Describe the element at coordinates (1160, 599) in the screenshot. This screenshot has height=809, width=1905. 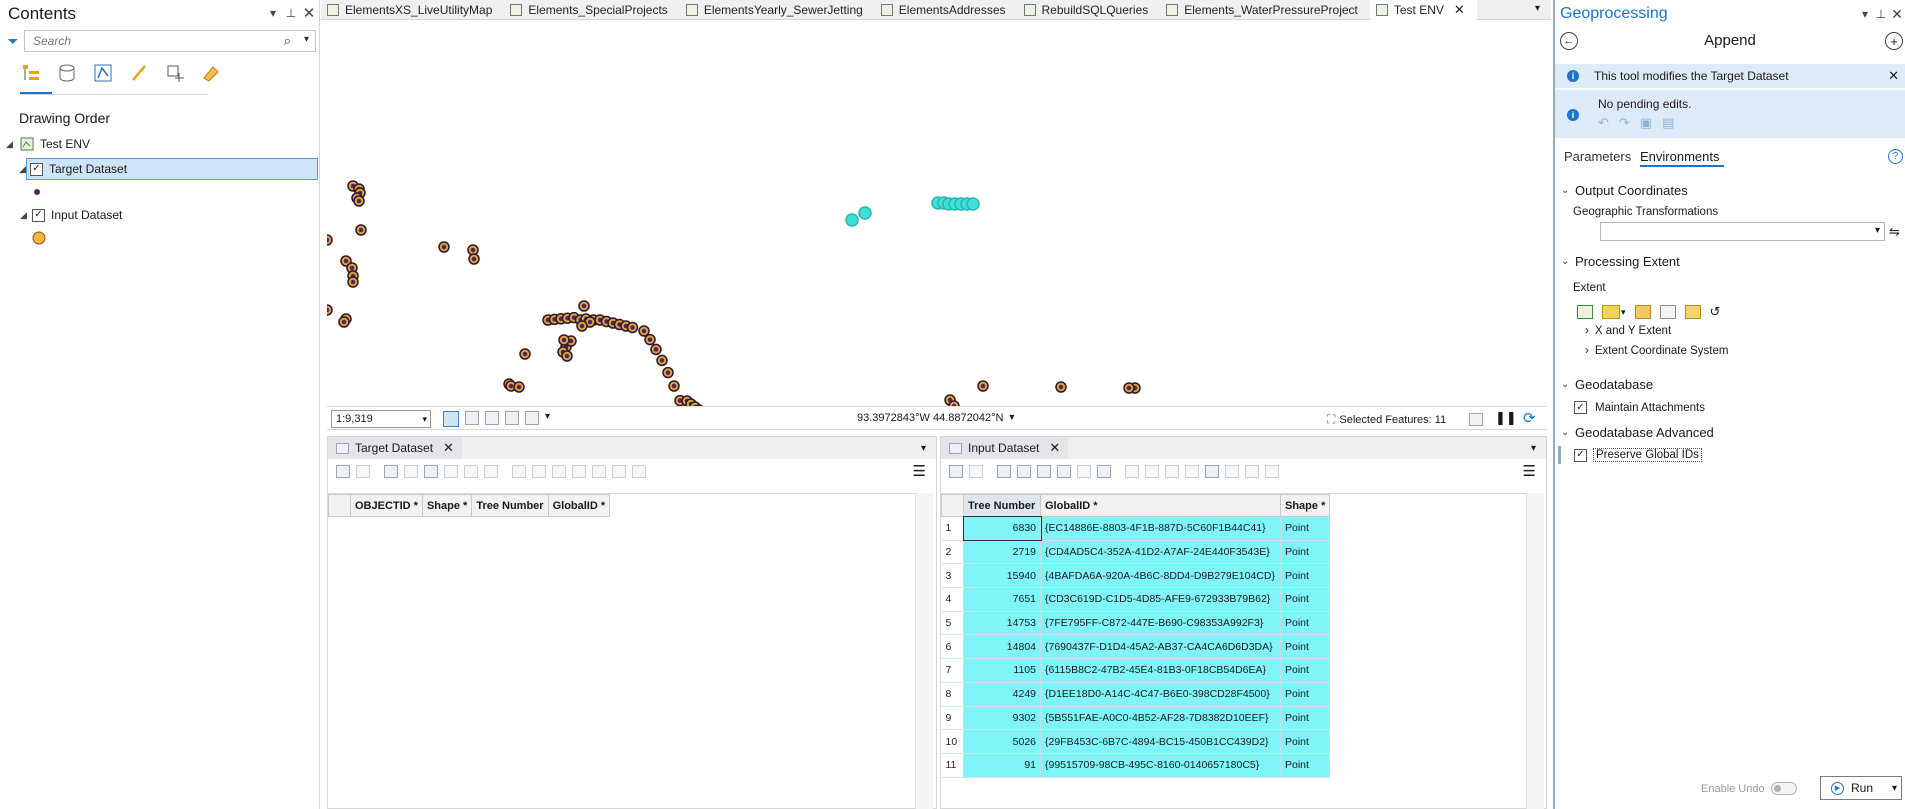
I see `globalid-cell: {CD3C619D-C1D5-4D85-AFE9-672933B79B62}` at that location.